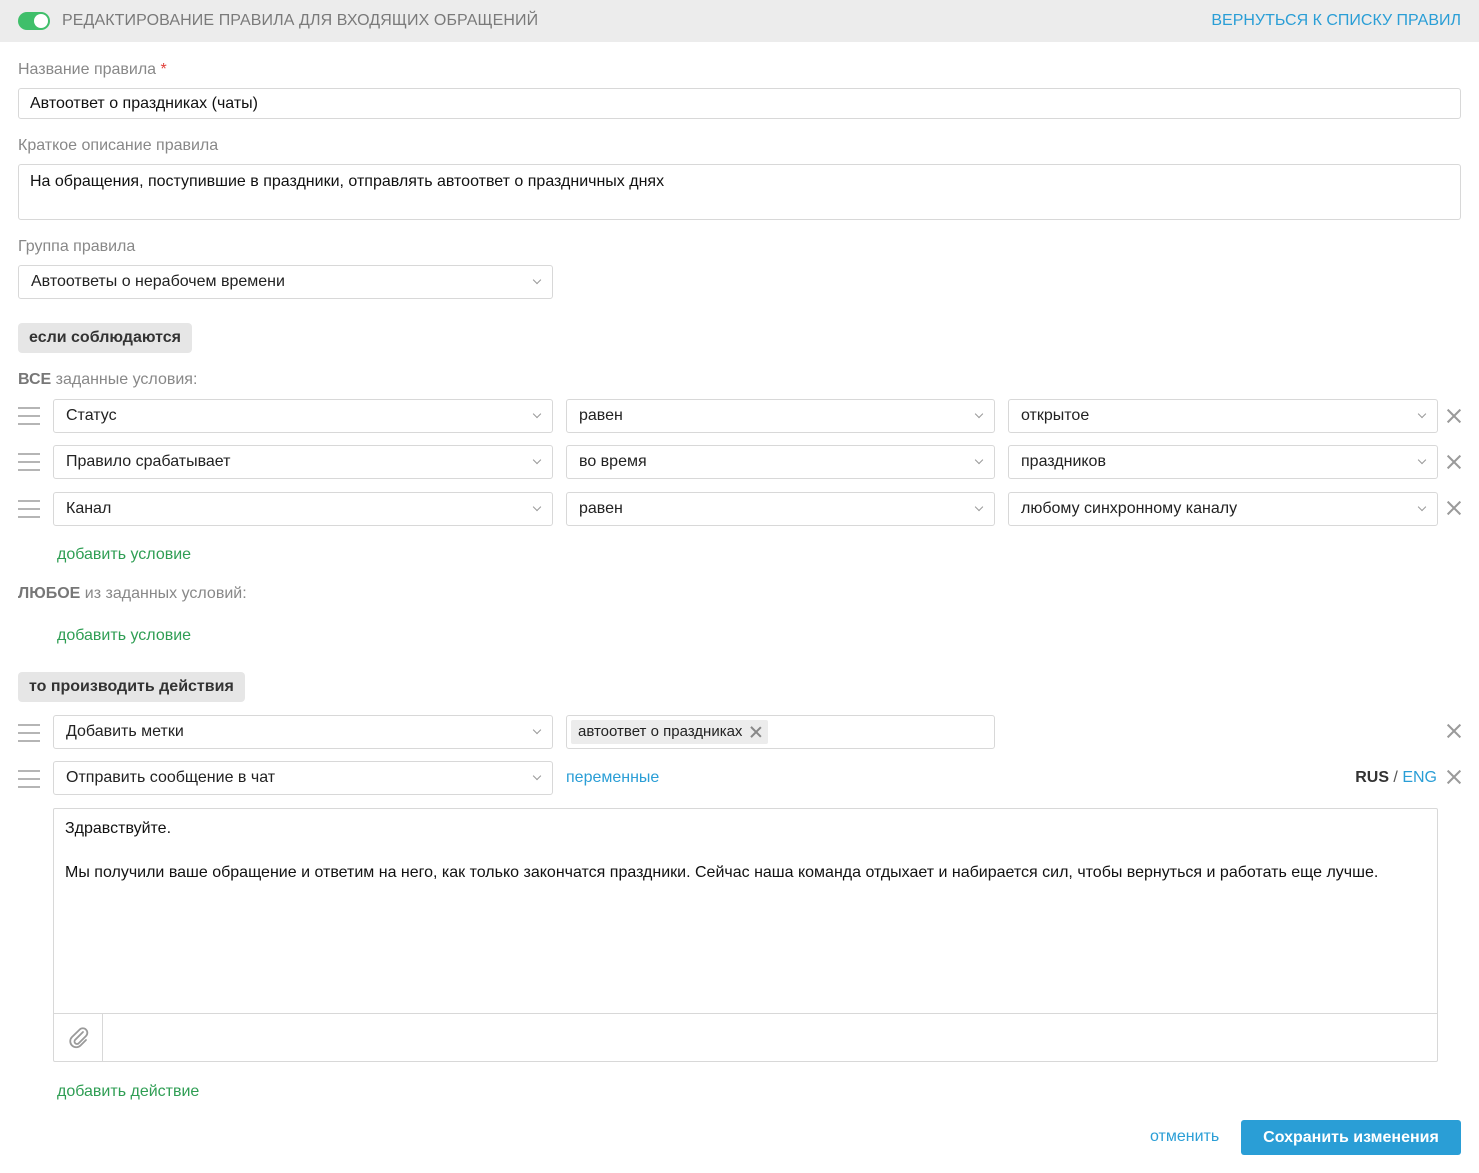 Image resolution: width=1479 pixels, height=1173 pixels. Describe the element at coordinates (612, 778) in the screenshot. I see `variables-link: переменные` at that location.